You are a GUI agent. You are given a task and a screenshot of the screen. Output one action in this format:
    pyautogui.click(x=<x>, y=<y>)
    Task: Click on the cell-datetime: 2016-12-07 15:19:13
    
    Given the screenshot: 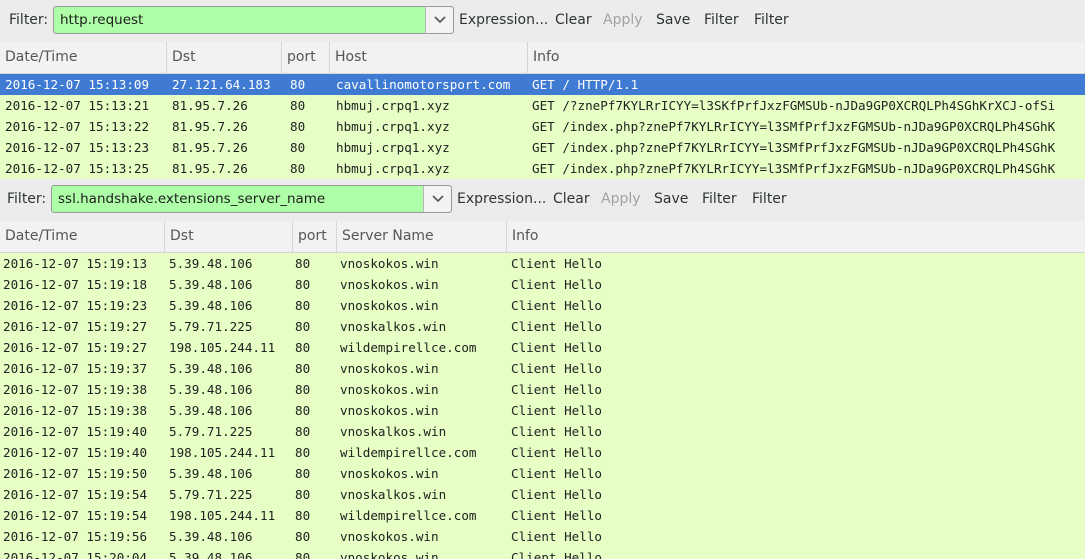 What is the action you would take?
    pyautogui.click(x=75, y=263)
    